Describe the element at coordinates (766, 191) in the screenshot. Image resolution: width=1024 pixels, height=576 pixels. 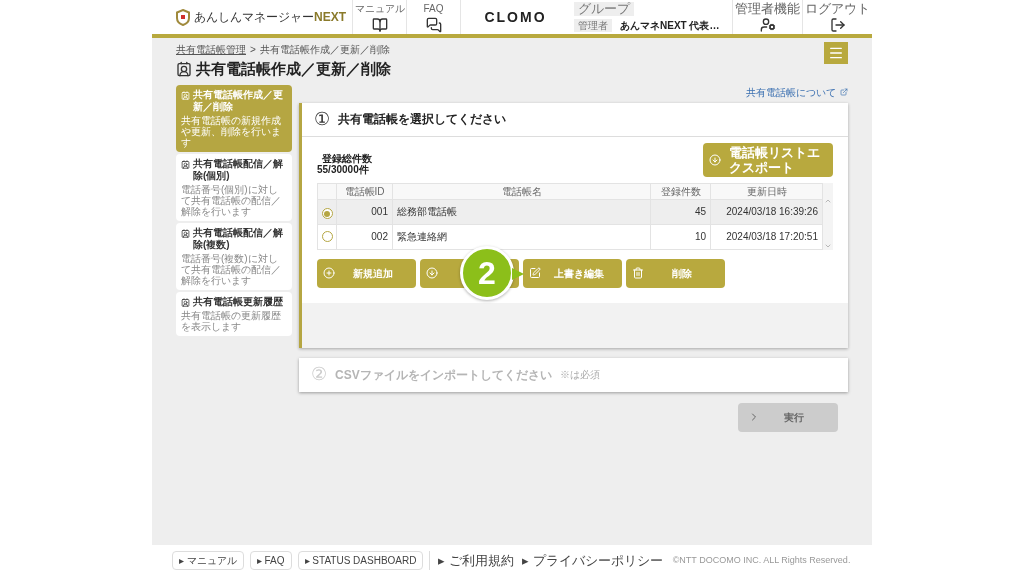
I see `column-header: 更新日時` at that location.